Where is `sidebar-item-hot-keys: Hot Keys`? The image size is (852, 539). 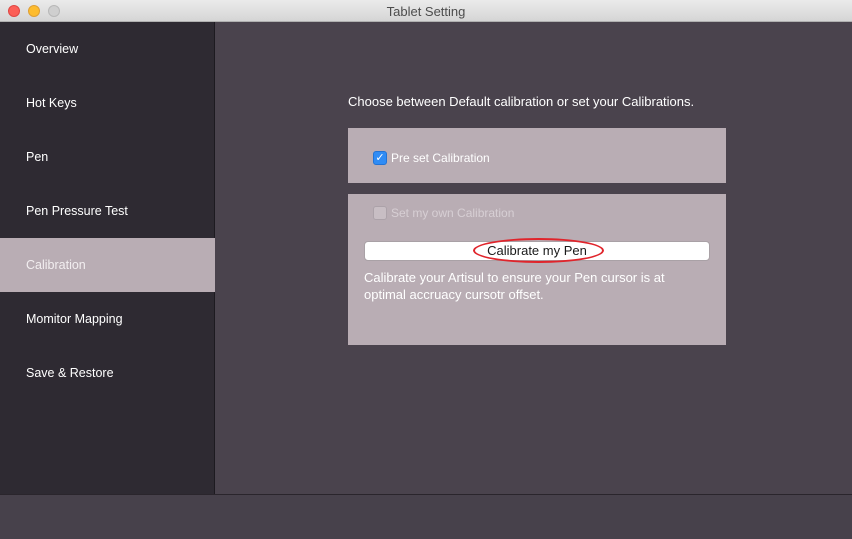
sidebar-item-hot-keys: Hot Keys is located at coordinates (107, 103).